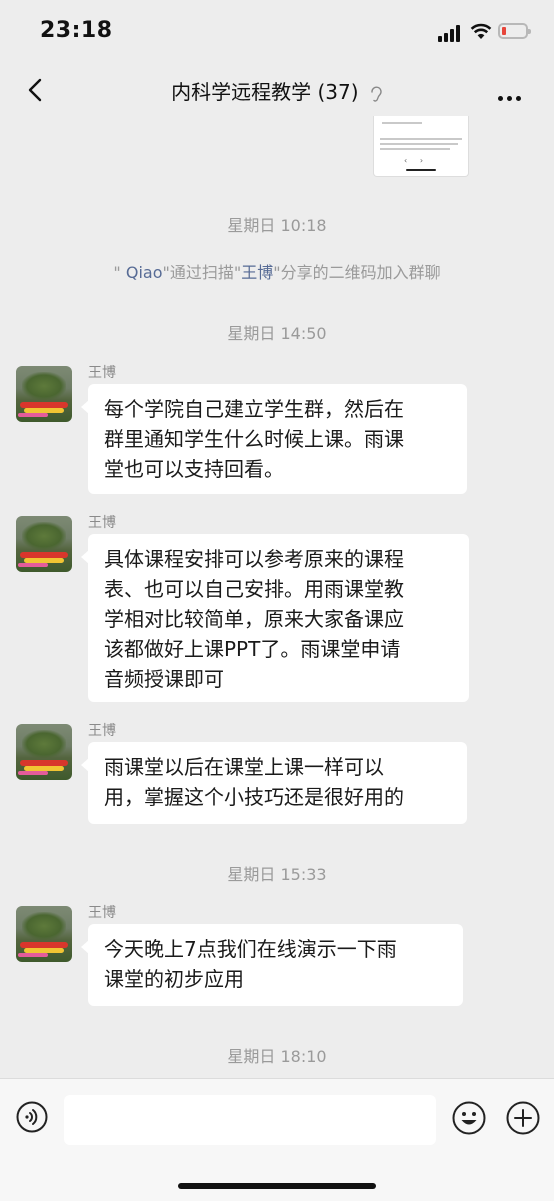  Describe the element at coordinates (265, 92) in the screenshot. I see `chat-title: 内科学远程教学 (37)` at that location.